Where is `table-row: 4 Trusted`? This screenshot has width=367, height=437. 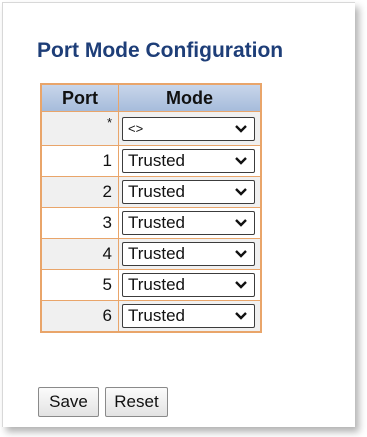 table-row: 4 Trusted is located at coordinates (151, 254).